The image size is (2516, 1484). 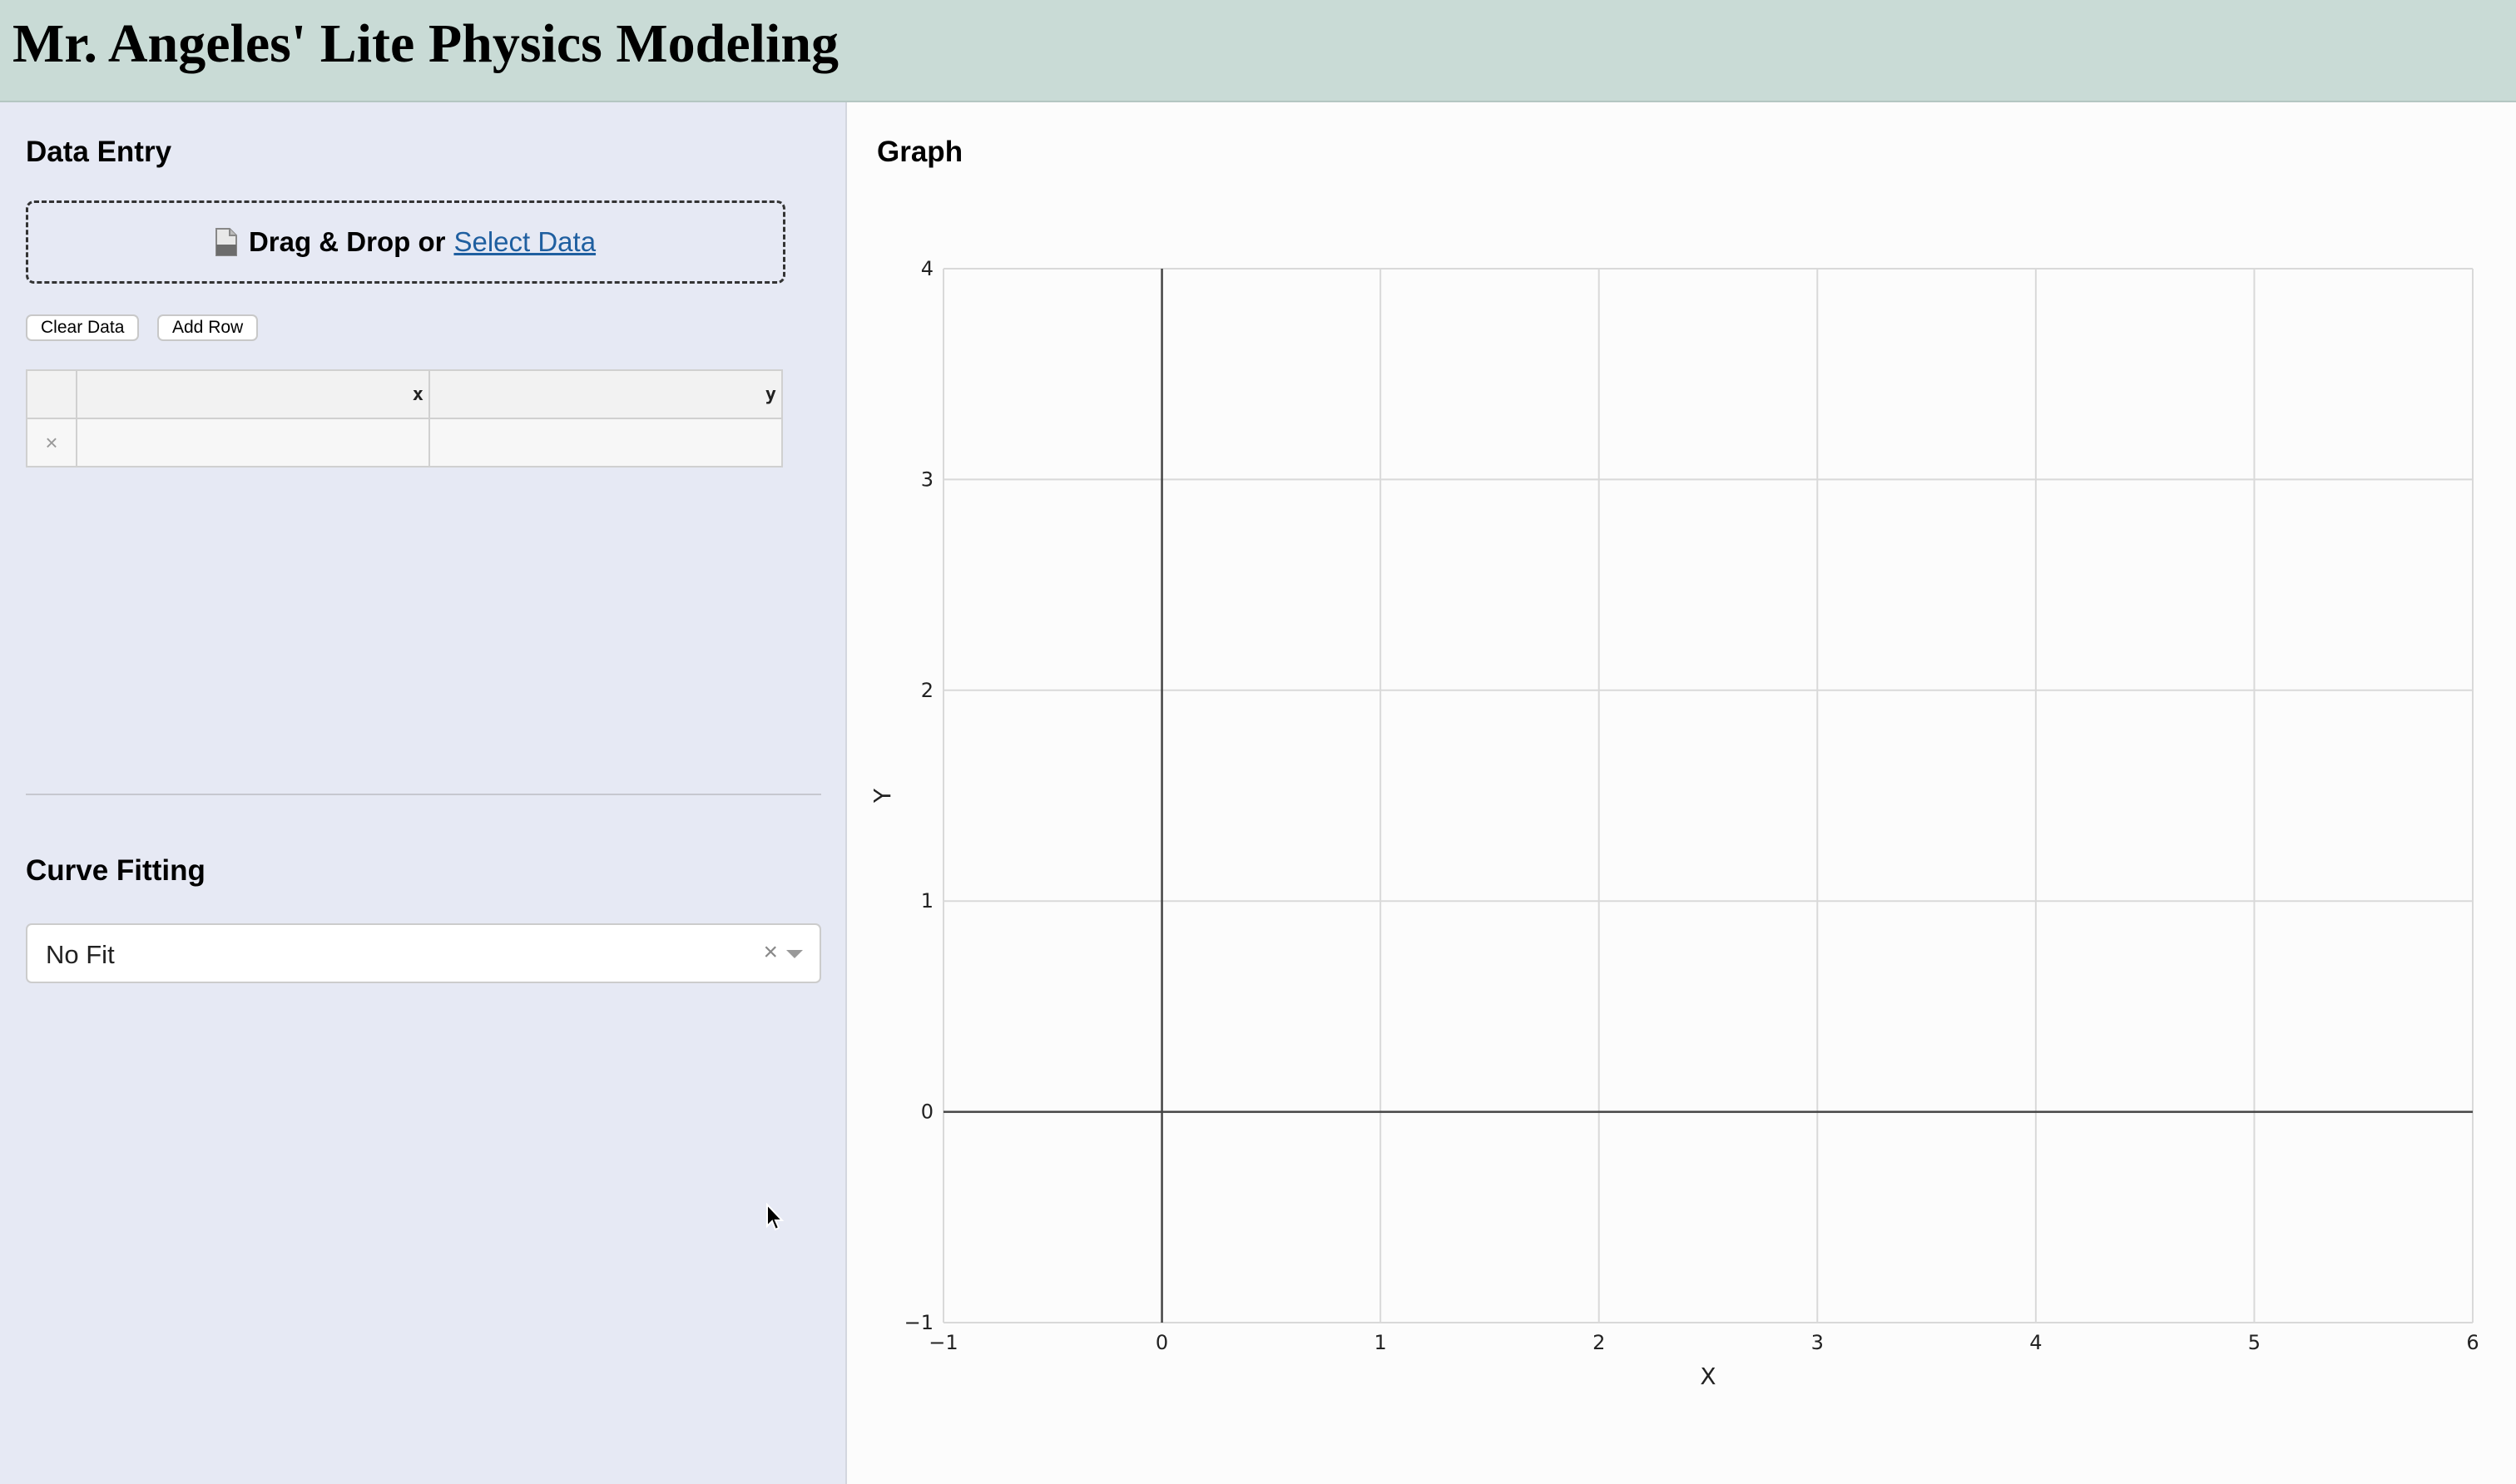 I want to click on y-tick-label: 4, so click(x=927, y=268).